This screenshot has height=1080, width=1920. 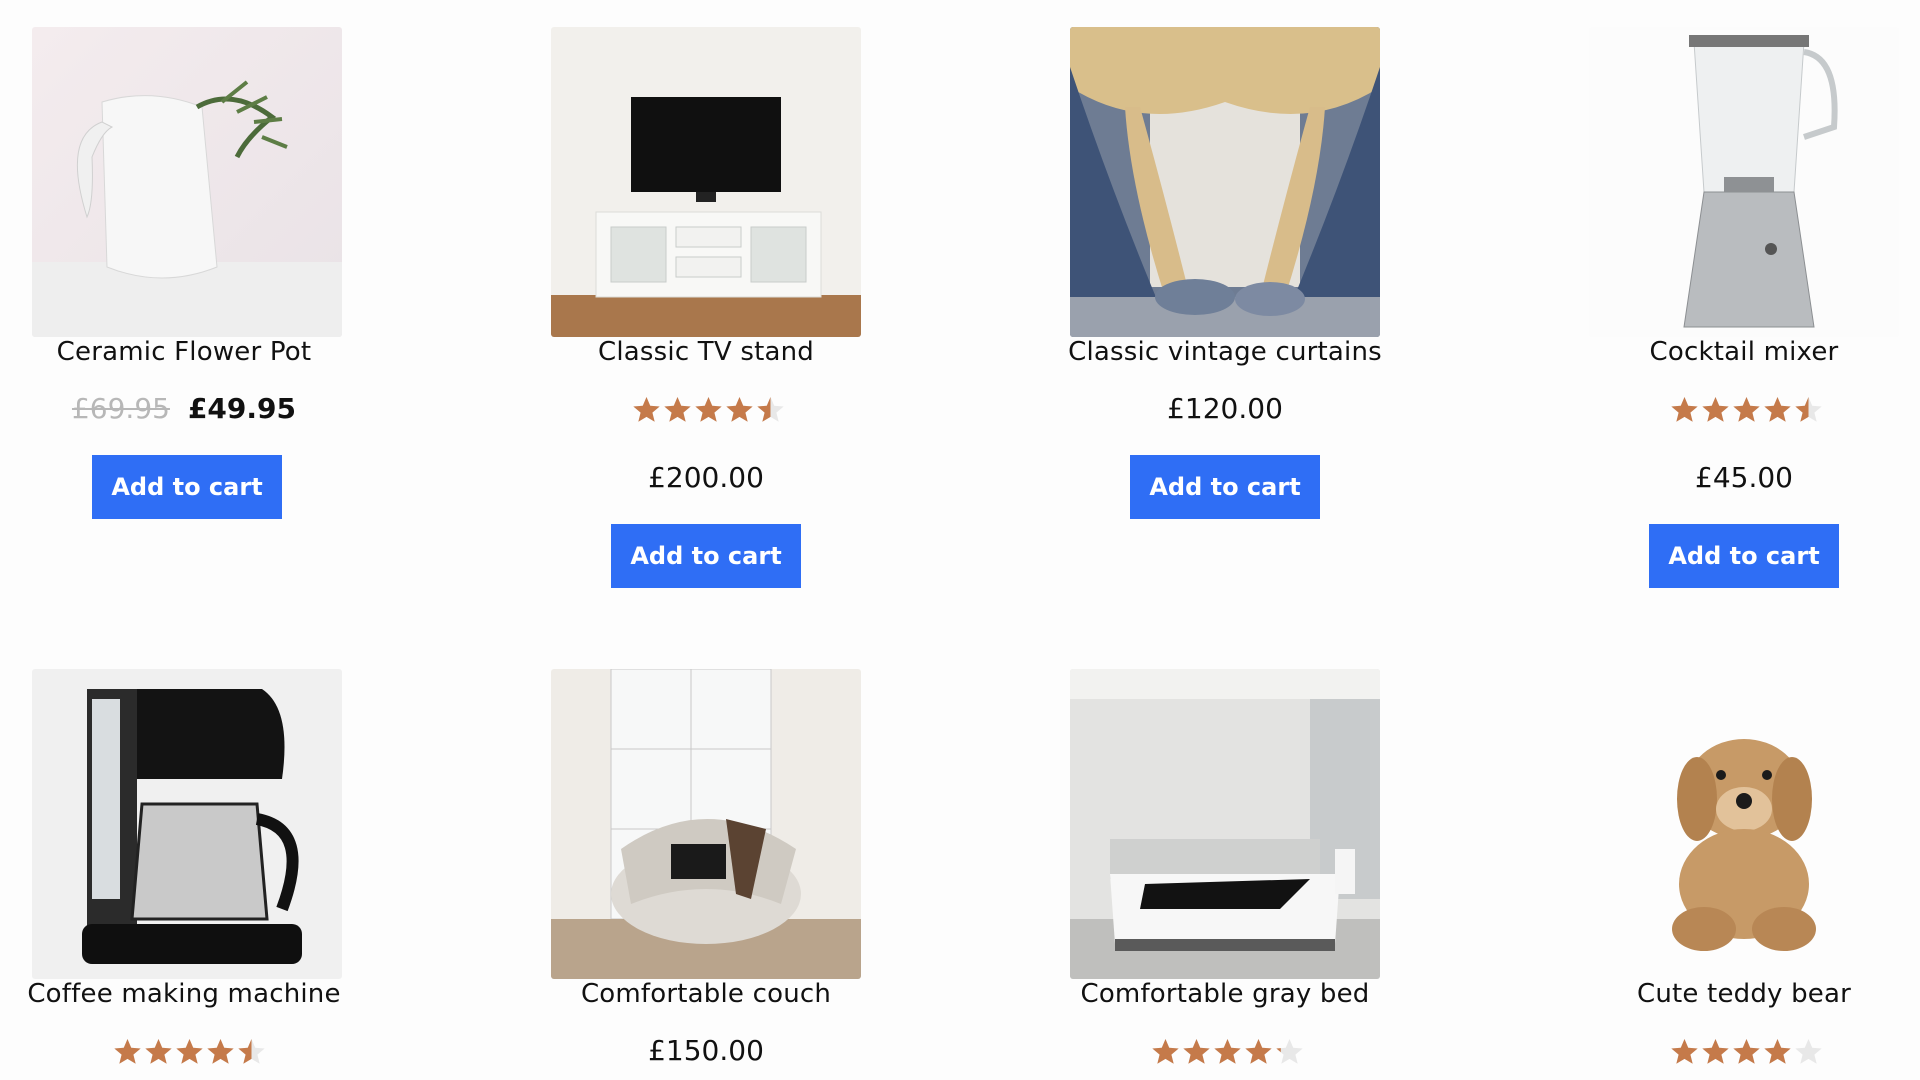 I want to click on bed-image, so click(x=1225, y=824).